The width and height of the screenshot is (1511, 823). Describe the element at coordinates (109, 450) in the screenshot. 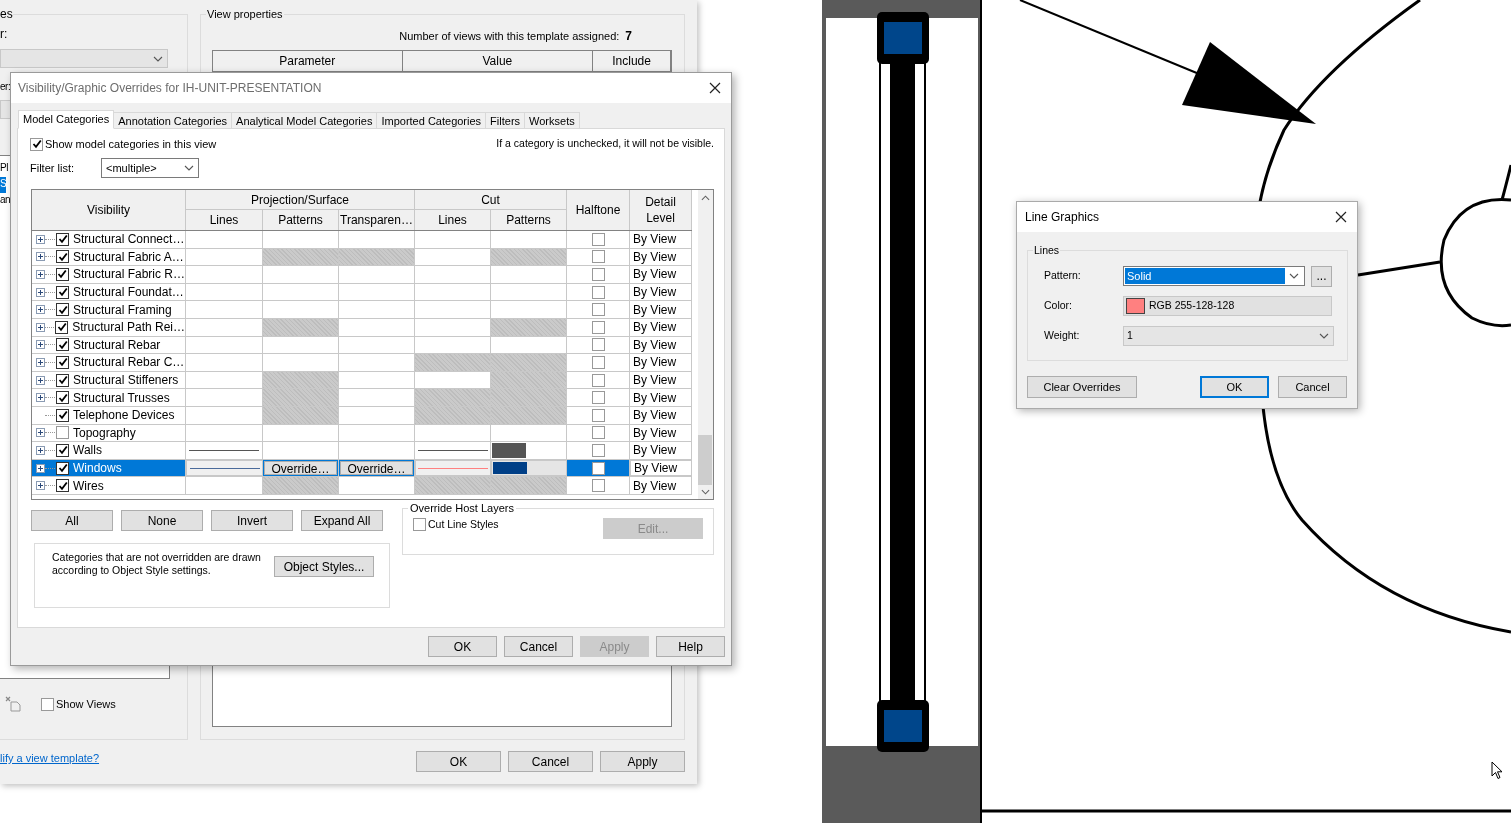

I see `table-cell: Walls` at that location.